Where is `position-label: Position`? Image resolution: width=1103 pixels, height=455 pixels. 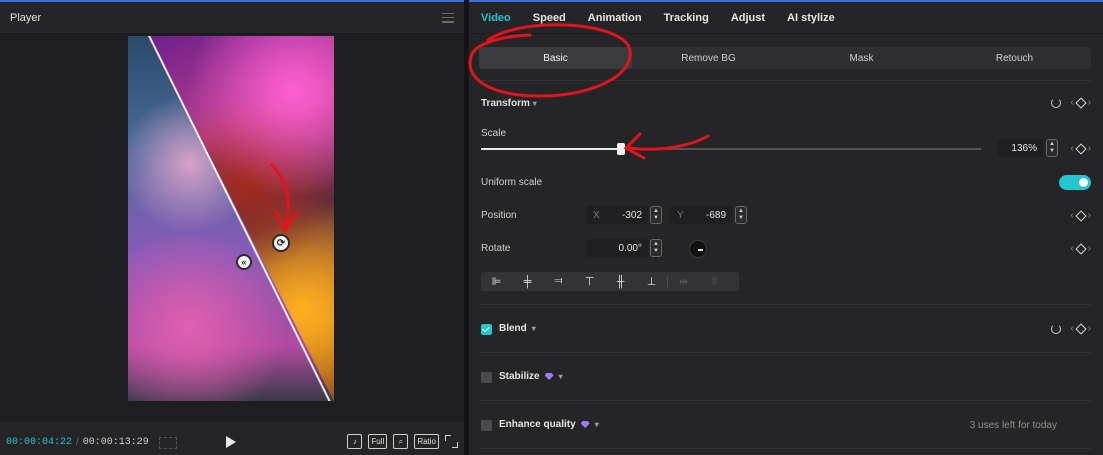 position-label: Position is located at coordinates (499, 215).